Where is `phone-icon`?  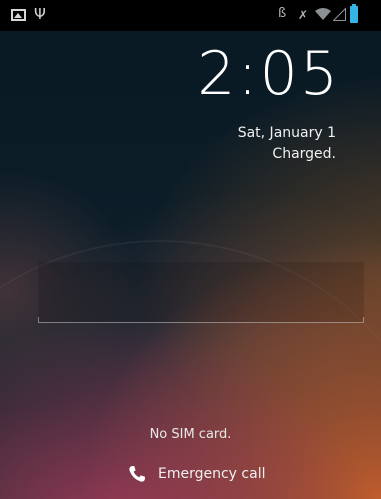 phone-icon is located at coordinates (137, 474).